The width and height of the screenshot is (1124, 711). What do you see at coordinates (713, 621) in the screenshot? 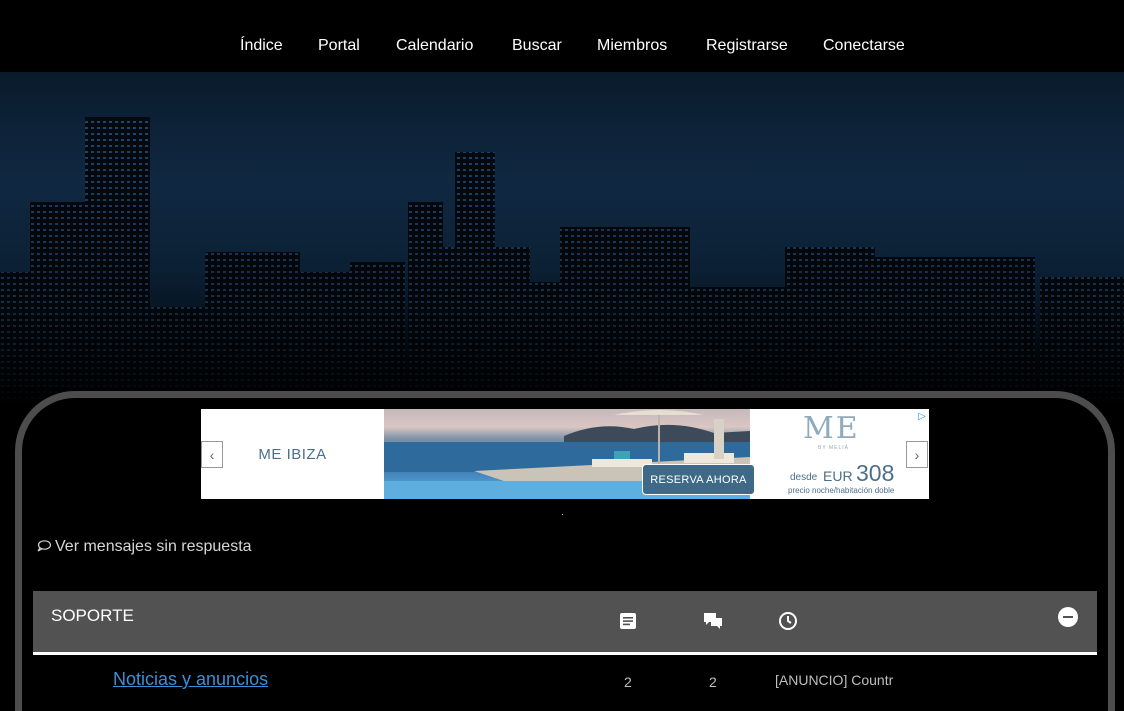
I see `chat-bubbles-icon` at bounding box center [713, 621].